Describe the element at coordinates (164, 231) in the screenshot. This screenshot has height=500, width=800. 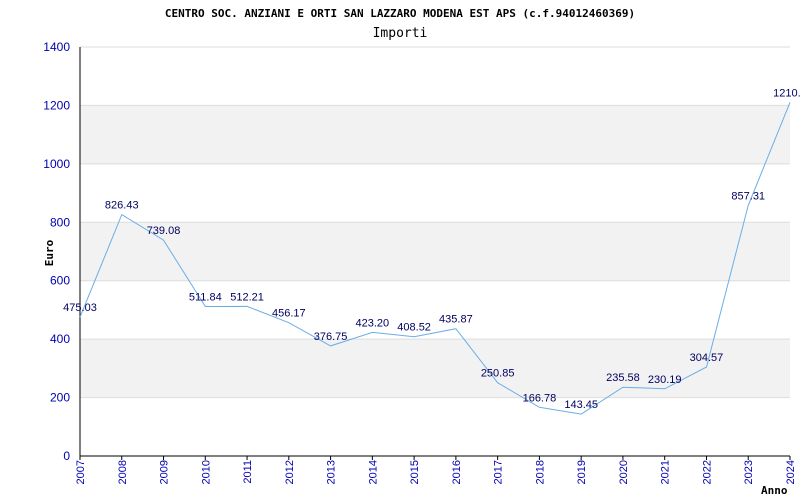
I see `data-label: 739.08` at that location.